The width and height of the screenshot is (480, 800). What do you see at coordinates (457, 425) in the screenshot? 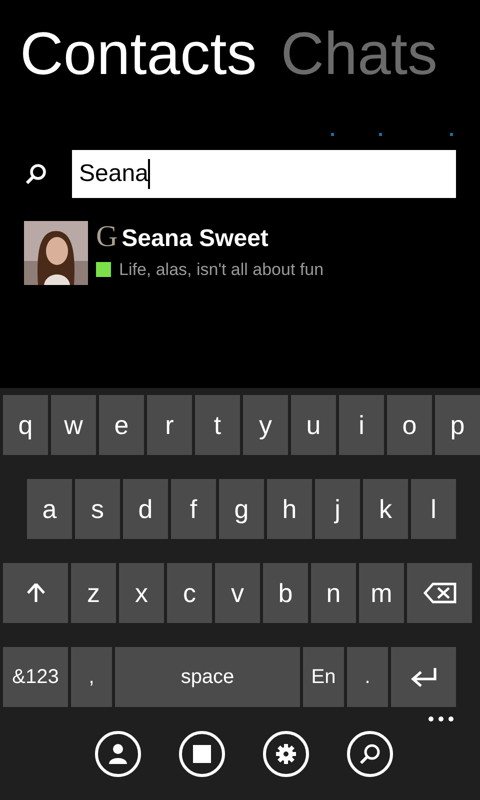
I see `keyboard-key: p` at bounding box center [457, 425].